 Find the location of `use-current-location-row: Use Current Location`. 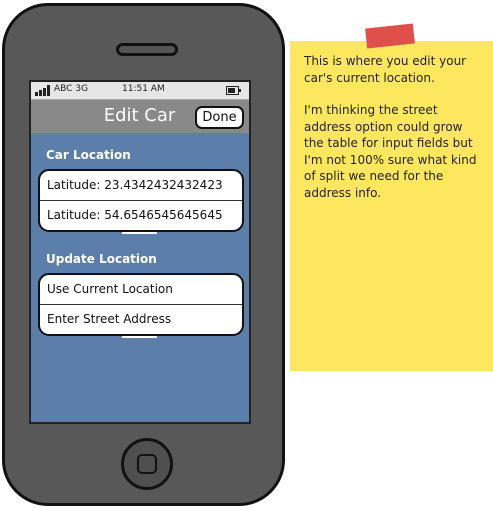

use-current-location-row: Use Current Location is located at coordinates (141, 289).